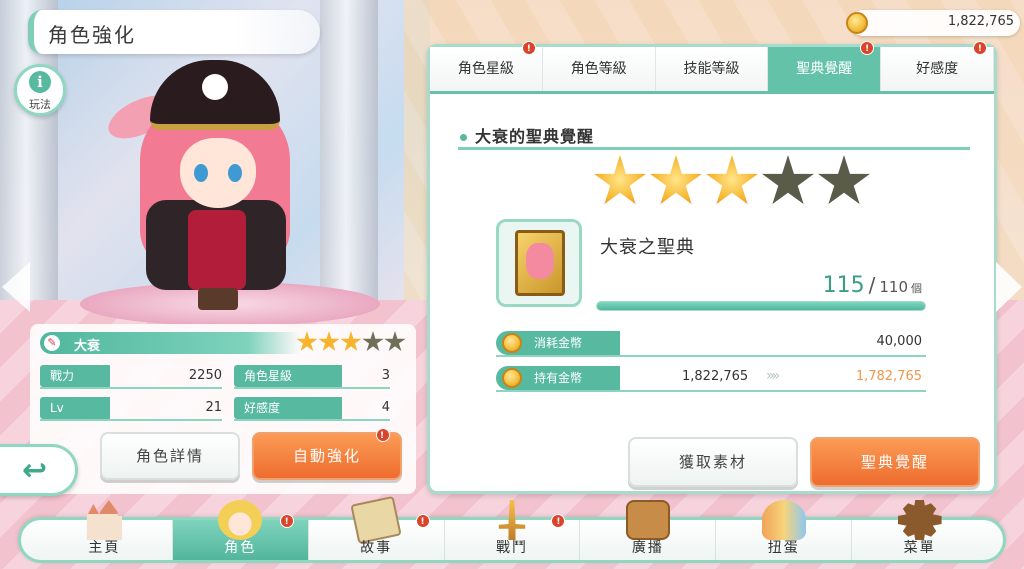 The image size is (1024, 569). Describe the element at coordinates (647, 548) in the screenshot. I see `nav-label: 廣播` at that location.